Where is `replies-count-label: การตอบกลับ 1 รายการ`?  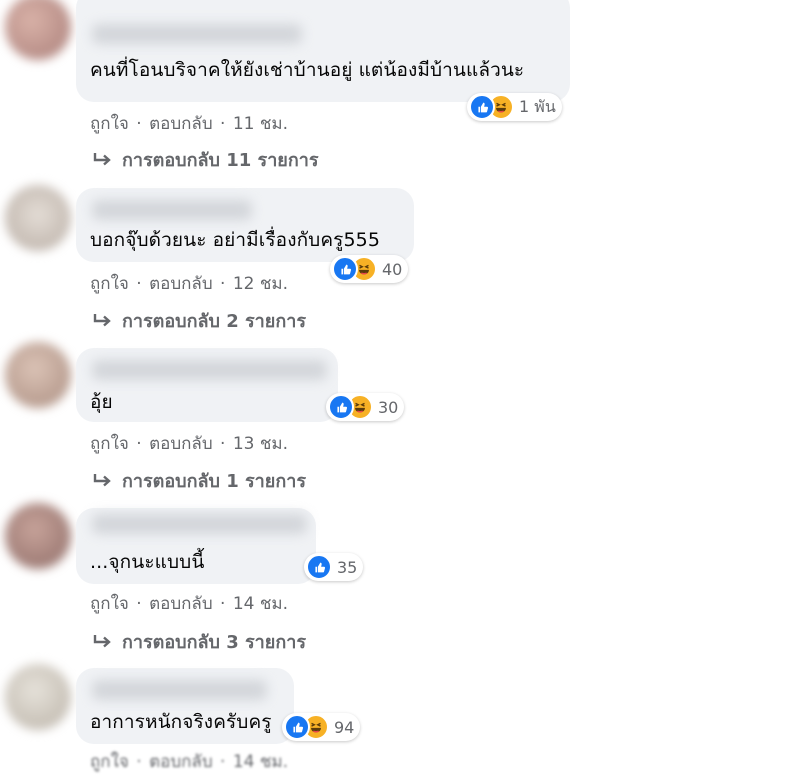 replies-count-label: การตอบกลับ 1 รายการ is located at coordinates (214, 481).